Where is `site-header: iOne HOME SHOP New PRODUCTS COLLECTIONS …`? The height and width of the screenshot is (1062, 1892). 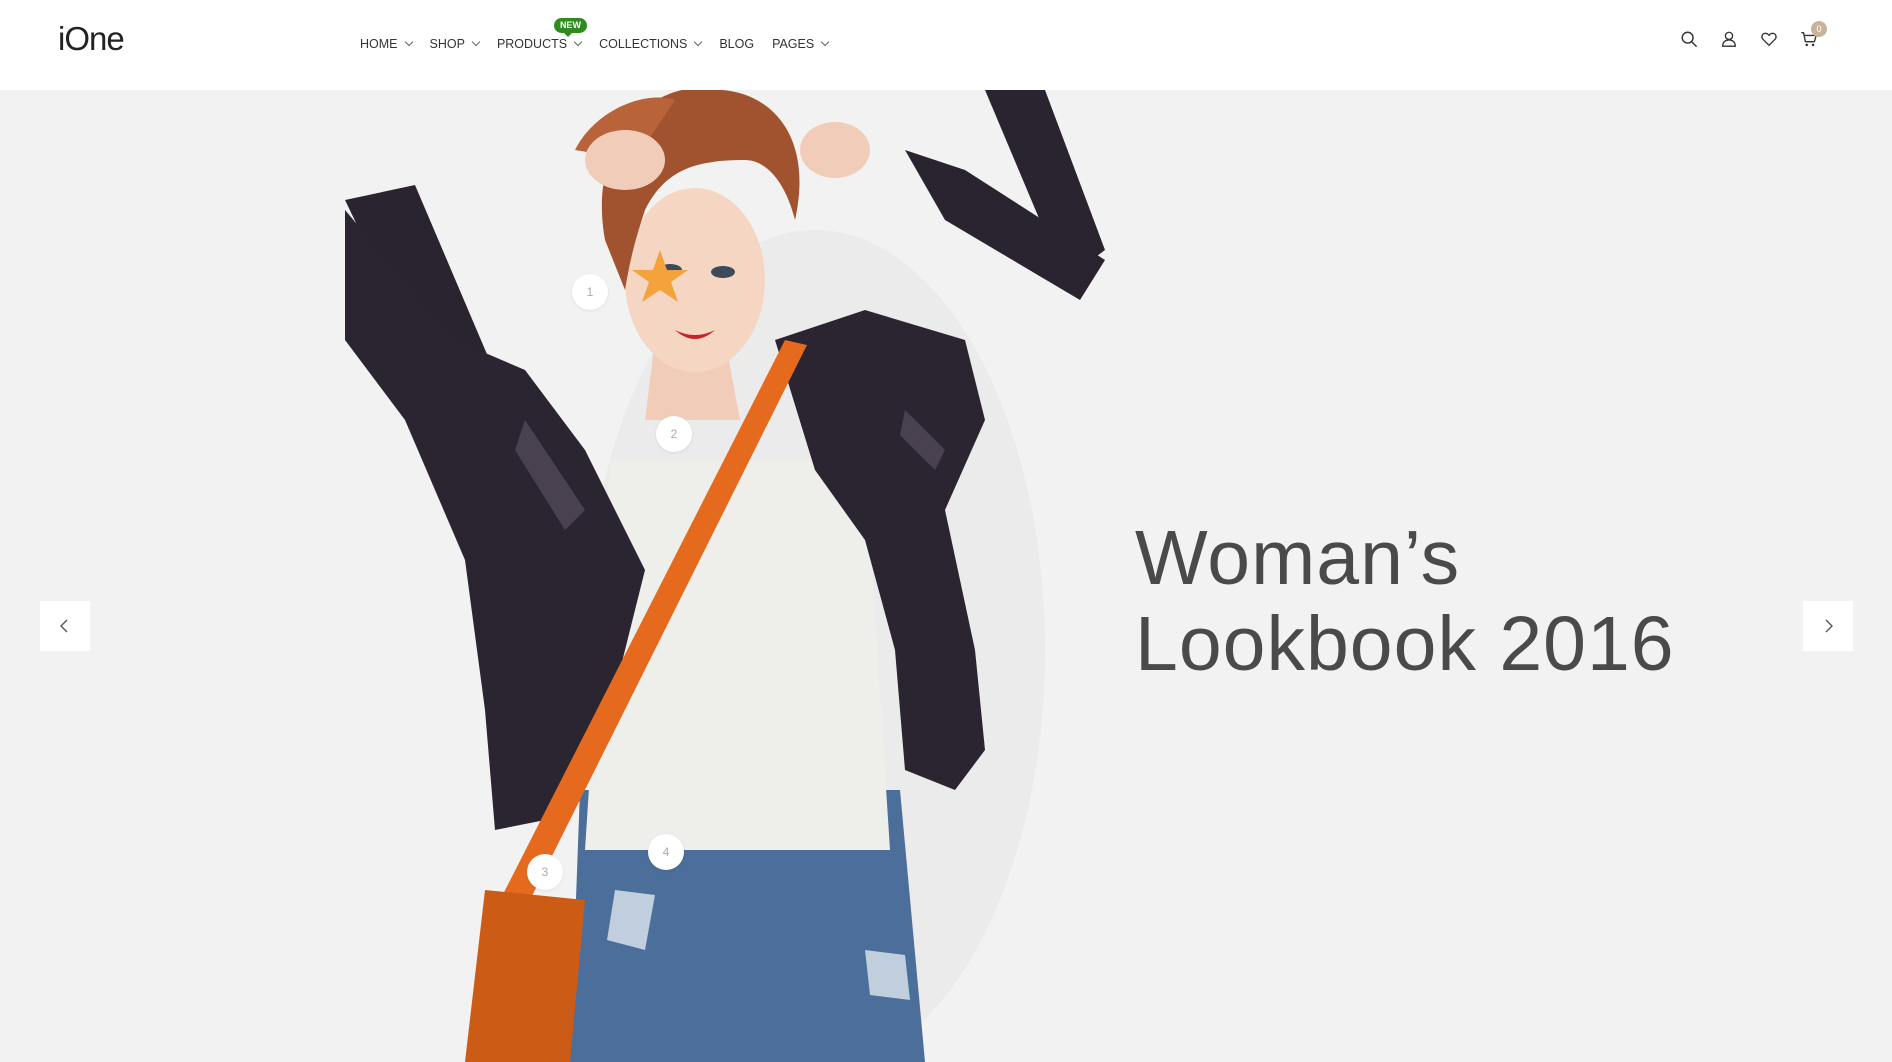
site-header: iOne HOME SHOP New PRODUCTS COLLECTIONS … is located at coordinates (946, 45).